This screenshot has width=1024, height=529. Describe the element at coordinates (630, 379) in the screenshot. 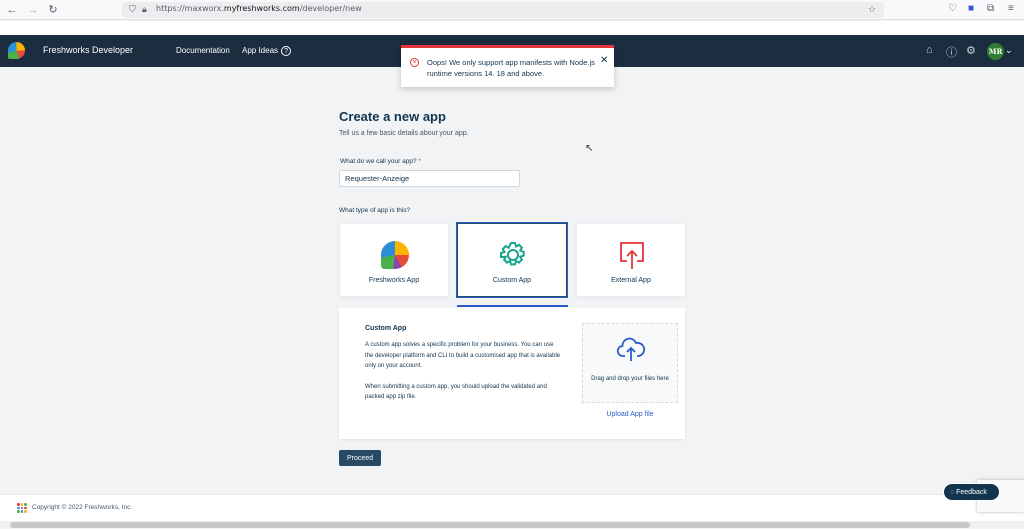

I see `dropzone-text: Drag and drop your files here` at that location.